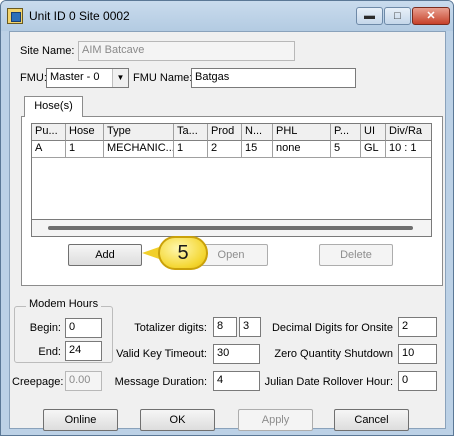 This screenshot has height=436, width=454. What do you see at coordinates (328, 382) in the screenshot?
I see `julian-rollover-label: Julian Date Rollover Hour:` at bounding box center [328, 382].